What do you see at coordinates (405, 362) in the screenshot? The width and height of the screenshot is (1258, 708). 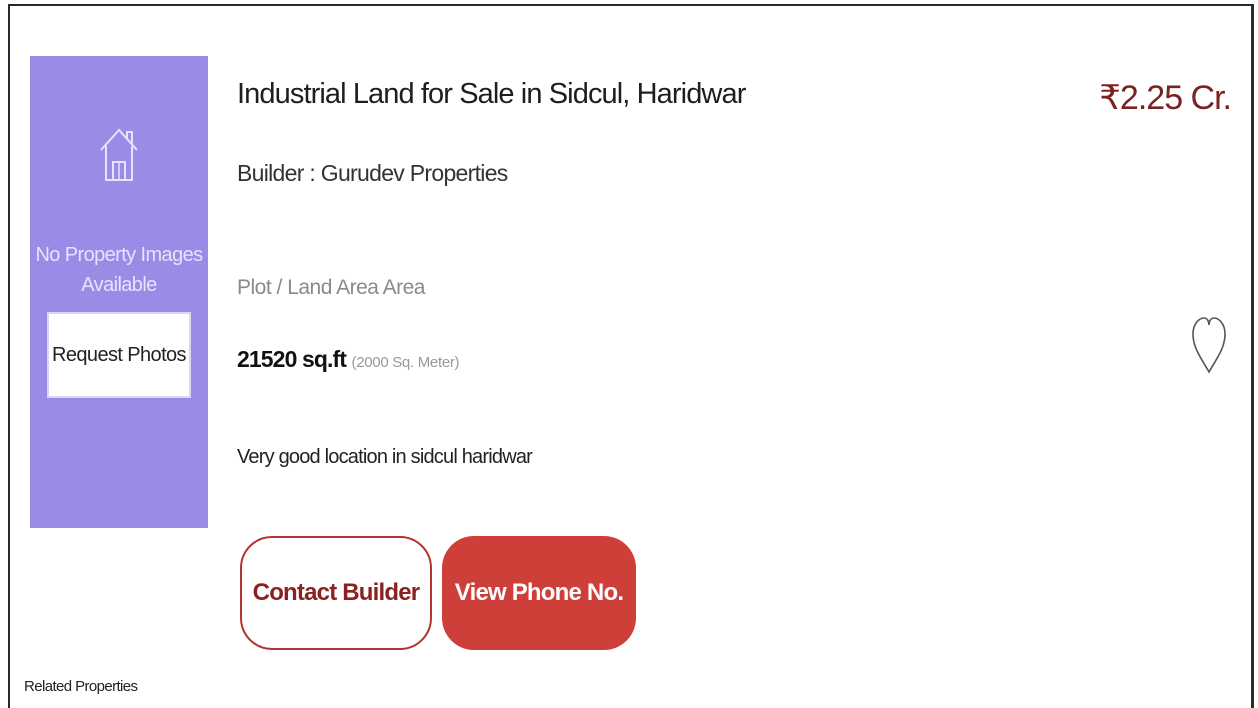 I see `area-sqmeter: (2000 Sq. Meter)` at bounding box center [405, 362].